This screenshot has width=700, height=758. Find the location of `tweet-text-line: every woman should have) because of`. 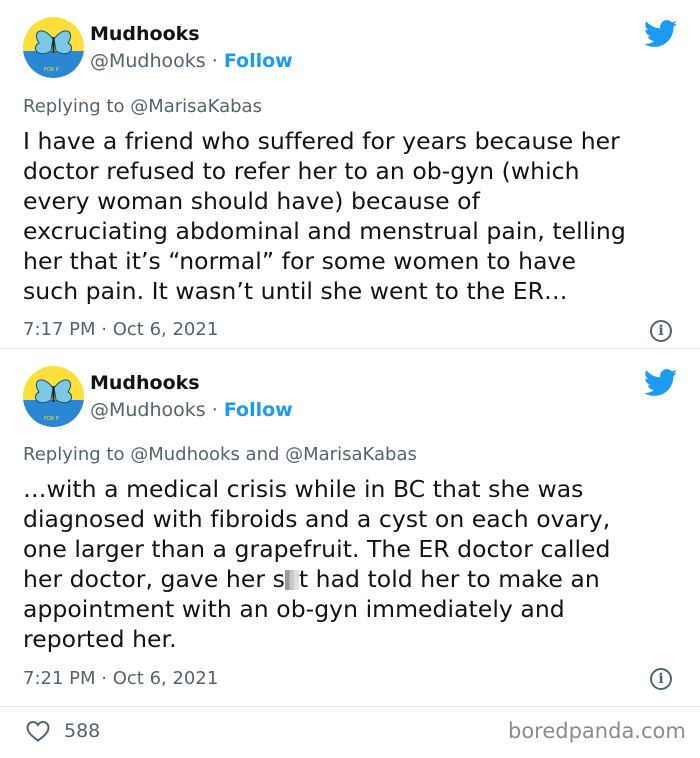

tweet-text-line: every woman should have) because of is located at coordinates (251, 201).